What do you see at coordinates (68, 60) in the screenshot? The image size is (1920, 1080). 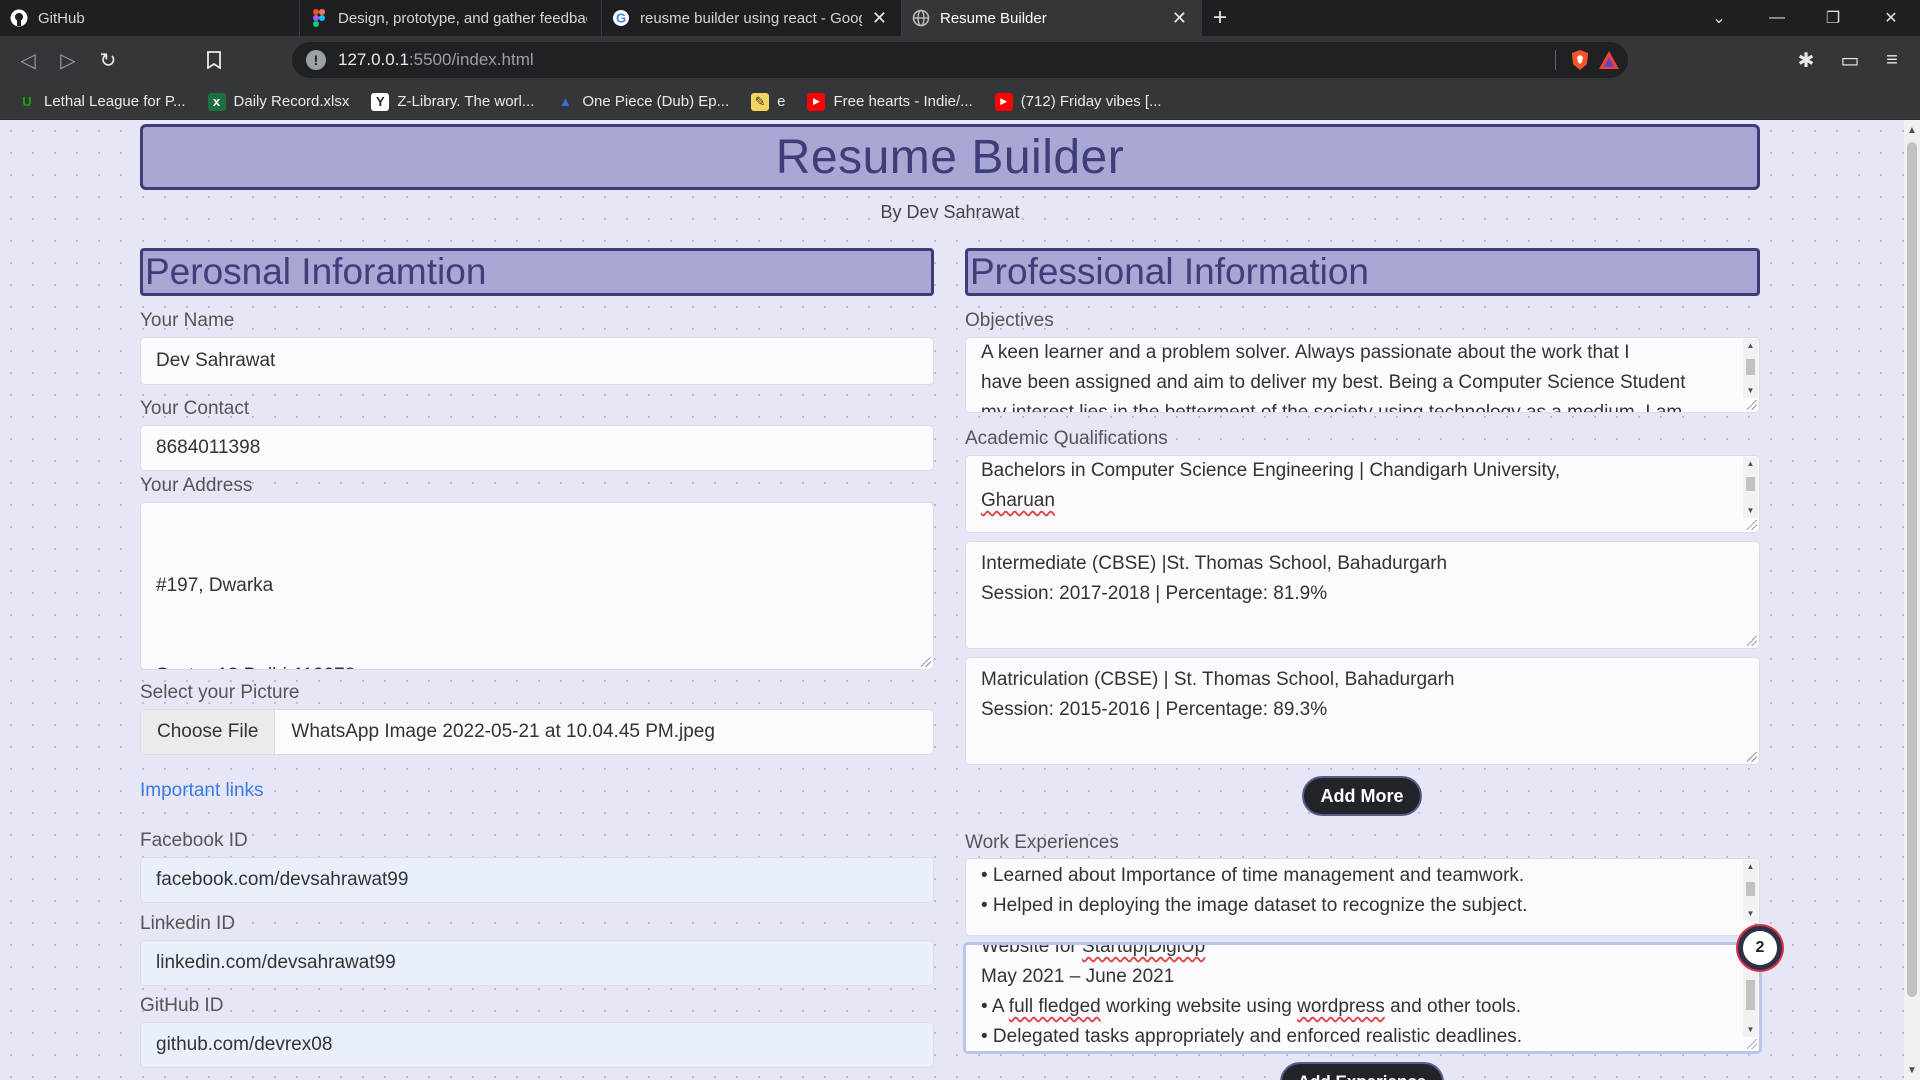 I see `forward-icon: ▷` at bounding box center [68, 60].